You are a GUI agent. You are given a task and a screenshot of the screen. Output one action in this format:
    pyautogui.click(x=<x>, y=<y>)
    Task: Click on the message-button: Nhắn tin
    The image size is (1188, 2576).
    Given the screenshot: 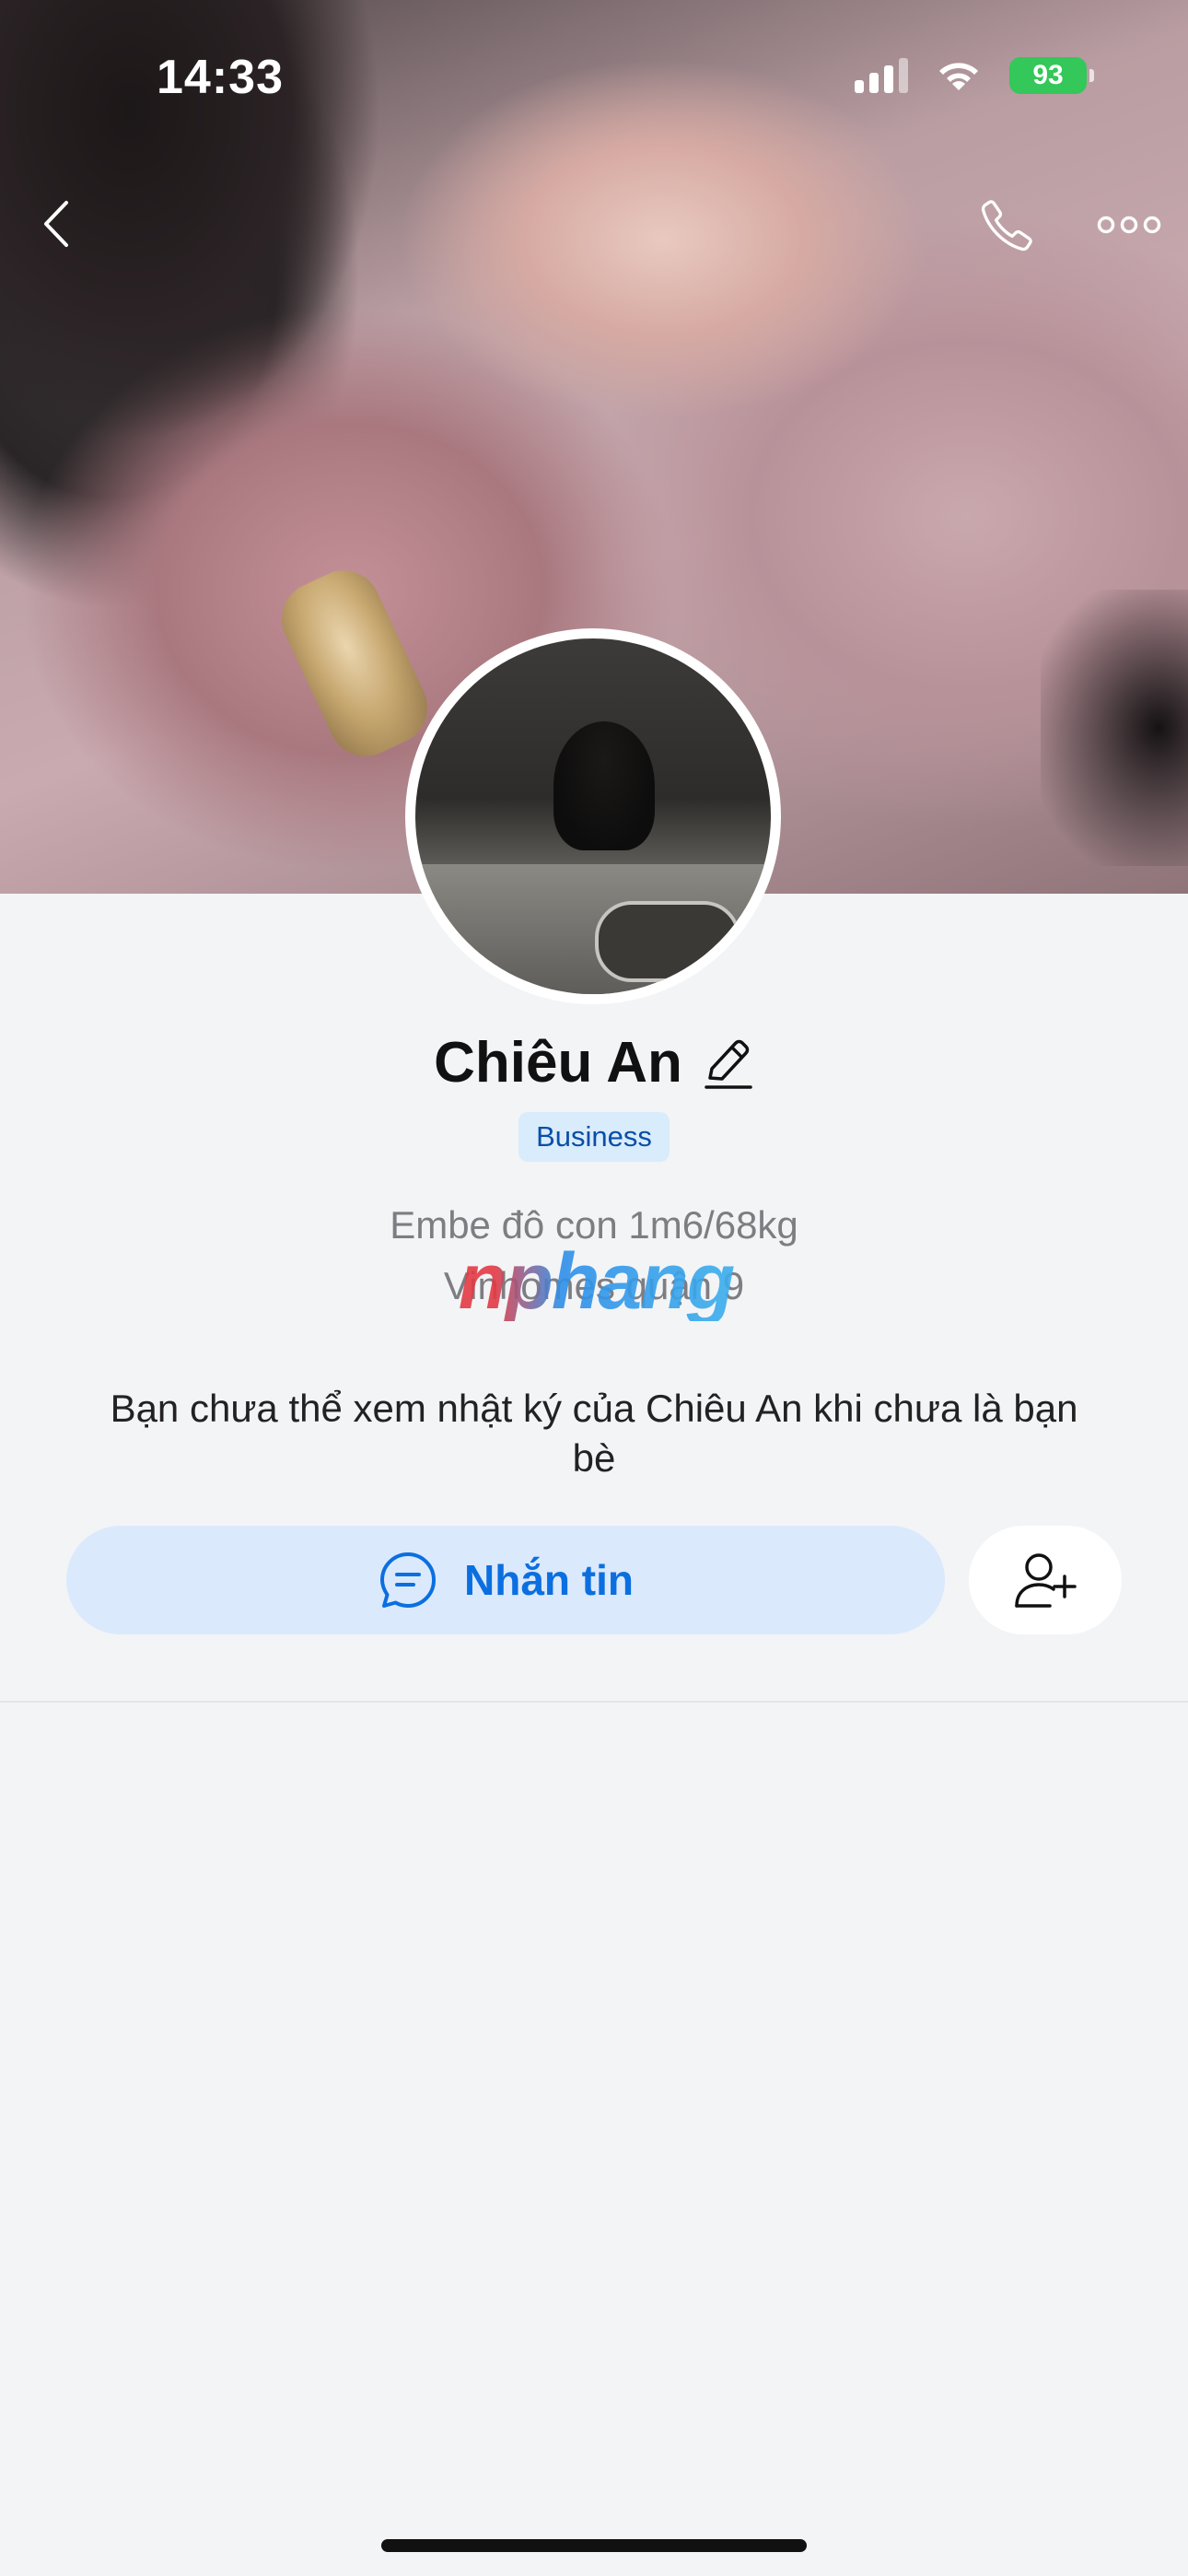 What is the action you would take?
    pyautogui.click(x=505, y=1580)
    